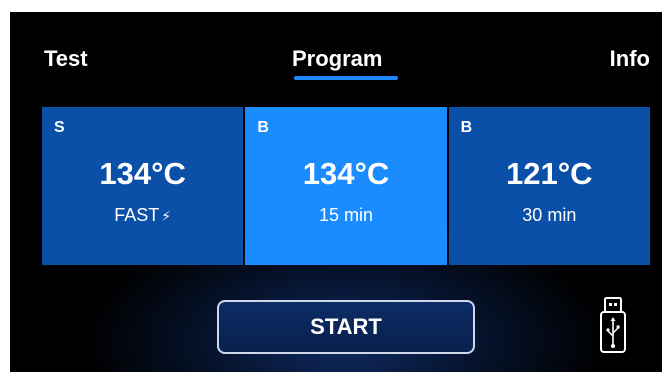 The image size is (672, 385). I want to click on program-temperature: 121°C, so click(549, 173).